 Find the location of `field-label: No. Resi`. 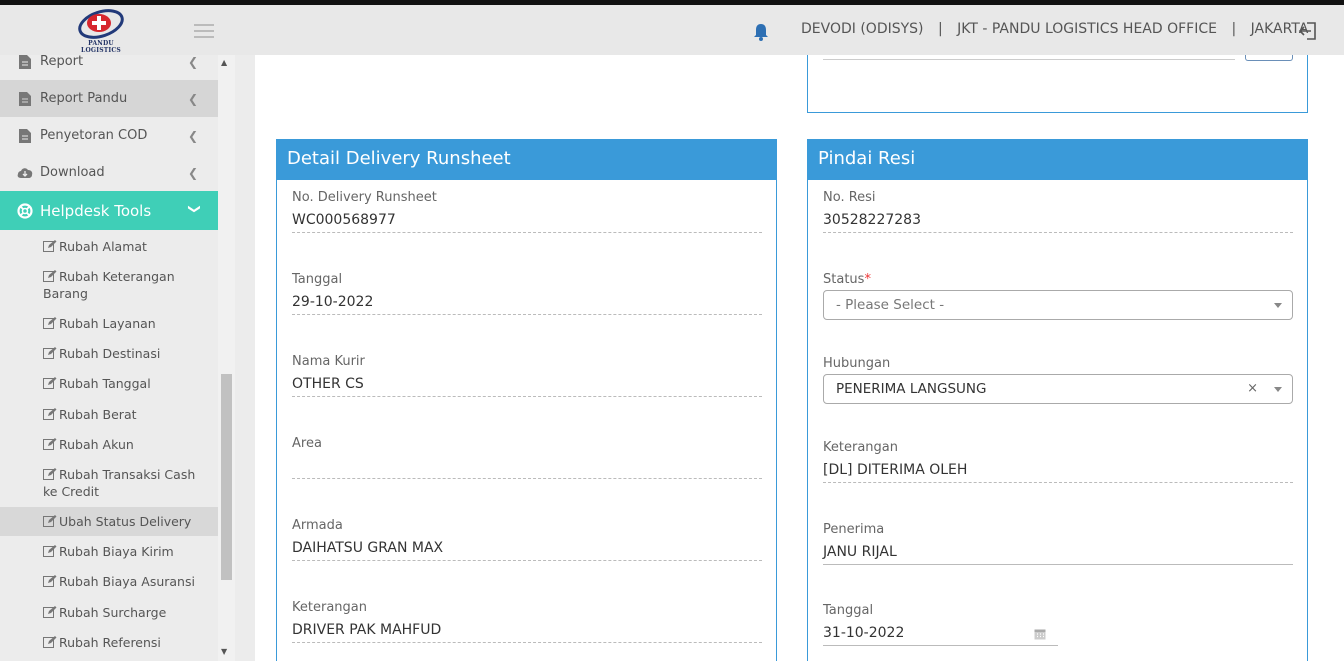

field-label: No. Resi is located at coordinates (849, 197).